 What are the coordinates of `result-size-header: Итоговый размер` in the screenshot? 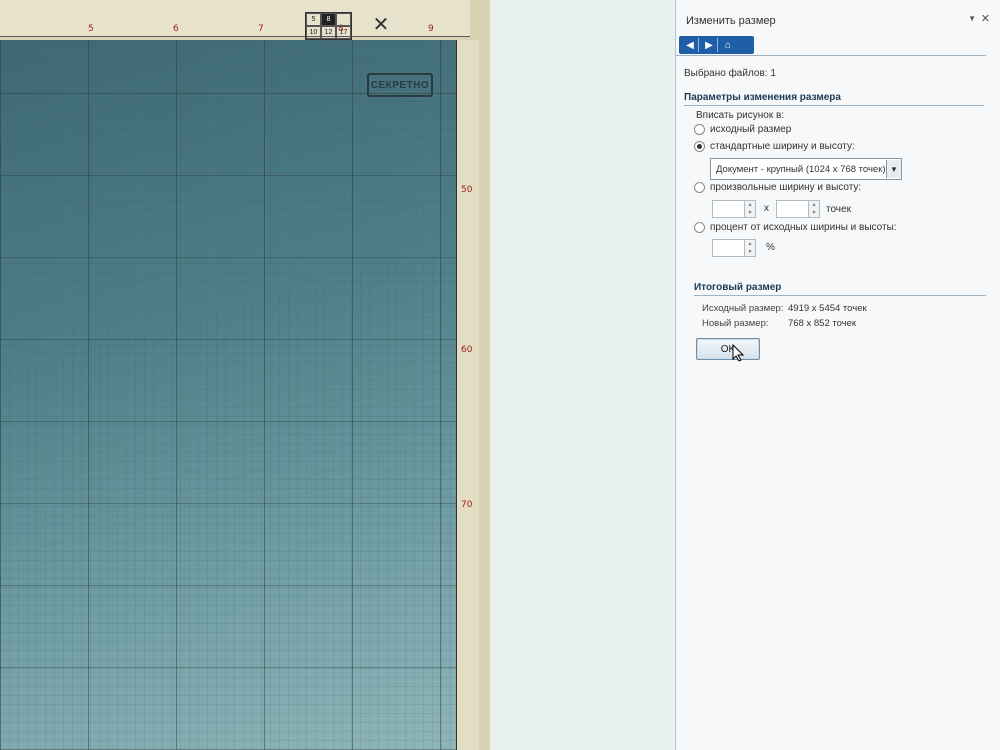 It's located at (840, 289).